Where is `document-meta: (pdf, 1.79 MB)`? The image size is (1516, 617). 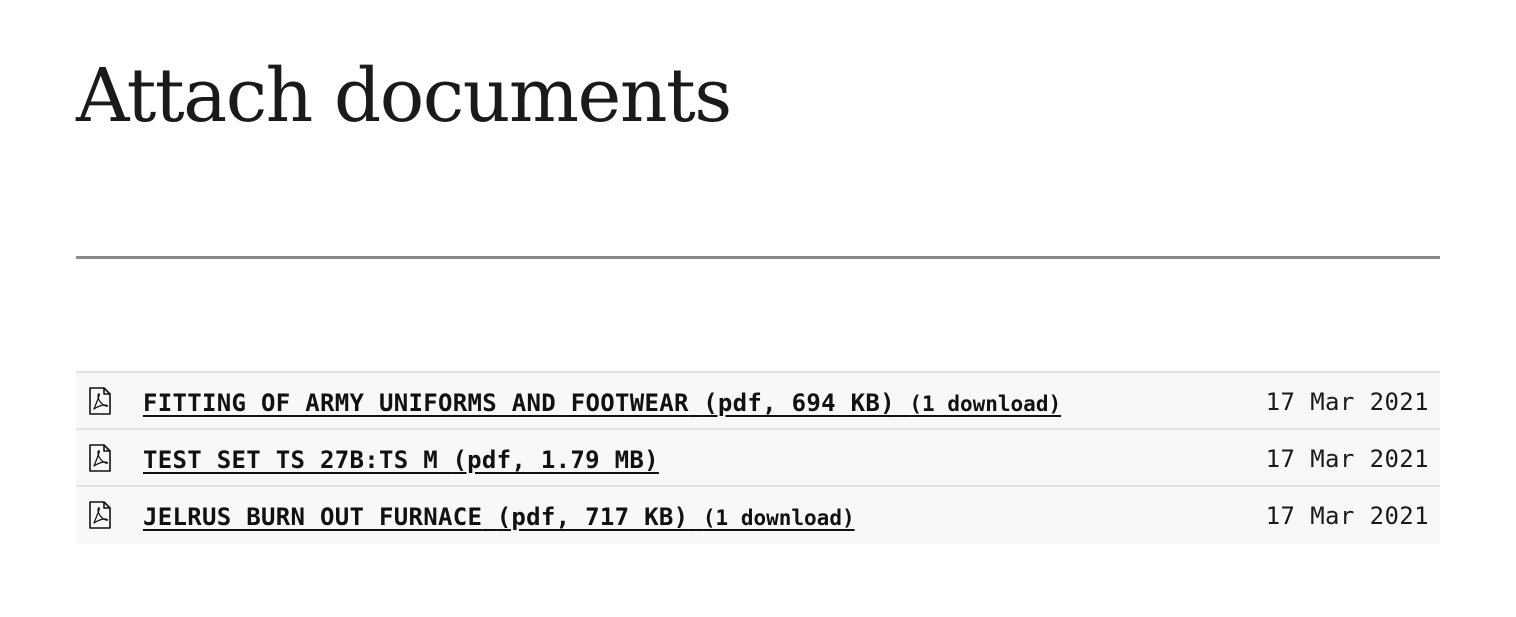 document-meta: (pdf, 1.79 MB) is located at coordinates (555, 460).